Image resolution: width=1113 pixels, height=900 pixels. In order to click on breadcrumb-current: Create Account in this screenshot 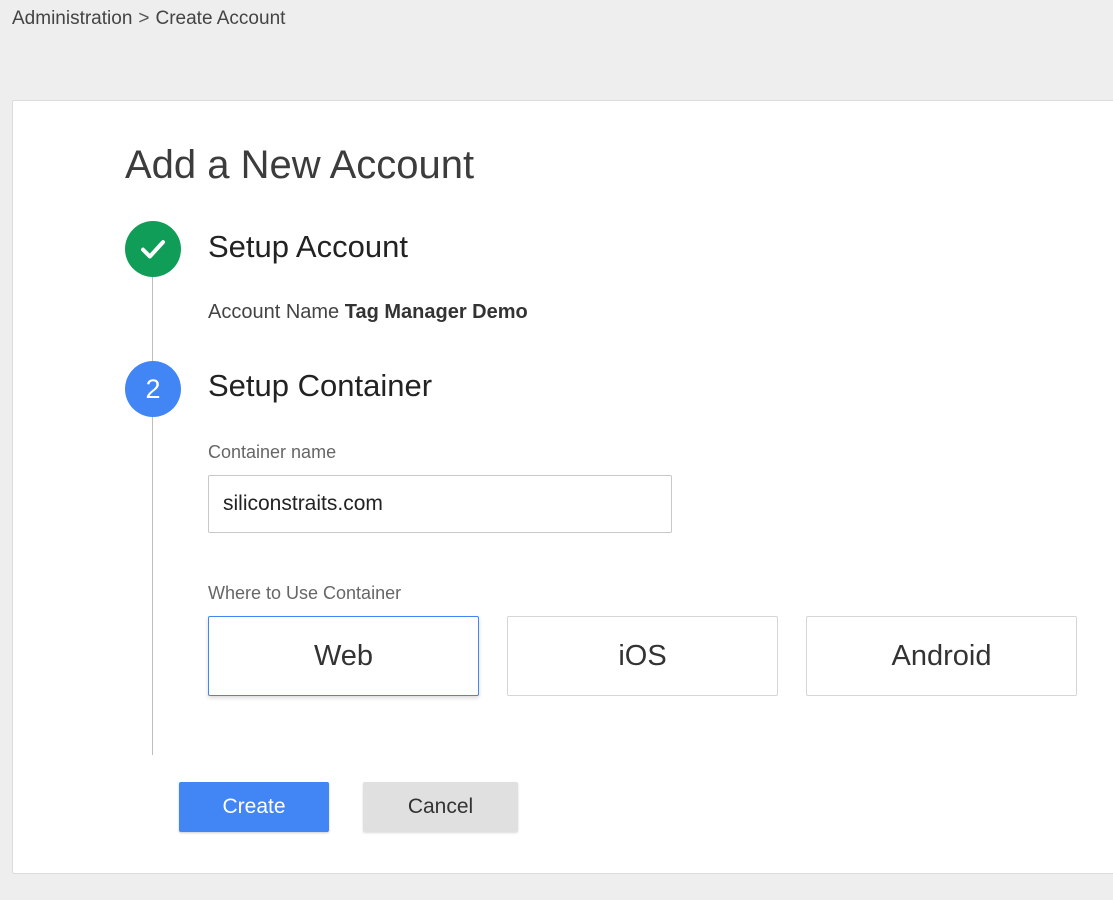, I will do `click(220, 18)`.